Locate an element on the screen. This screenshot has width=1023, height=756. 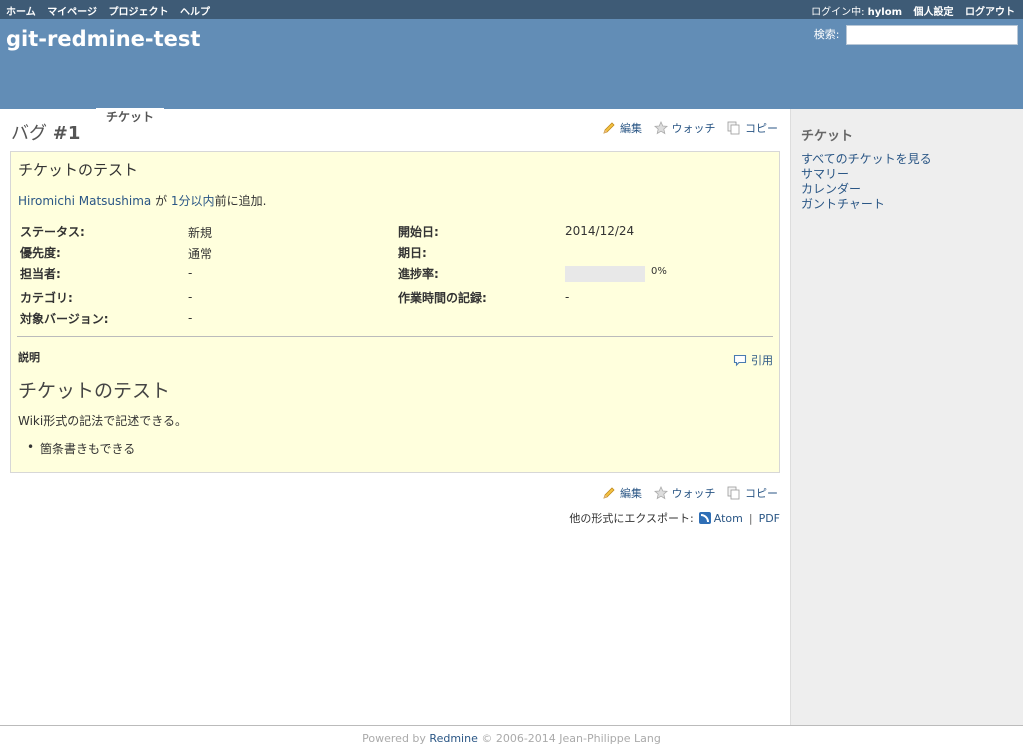
done-ratio-value: 0% is located at coordinates (659, 271).